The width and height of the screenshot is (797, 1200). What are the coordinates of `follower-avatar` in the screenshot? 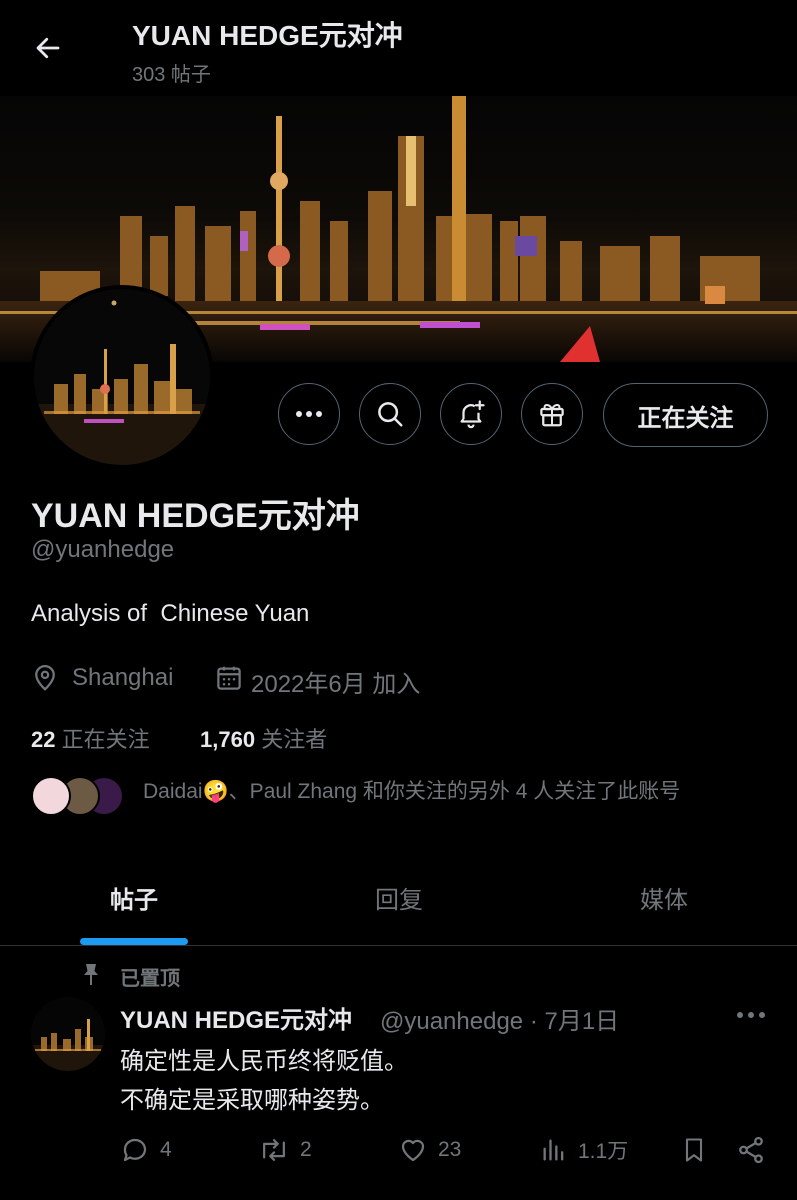 It's located at (51, 796).